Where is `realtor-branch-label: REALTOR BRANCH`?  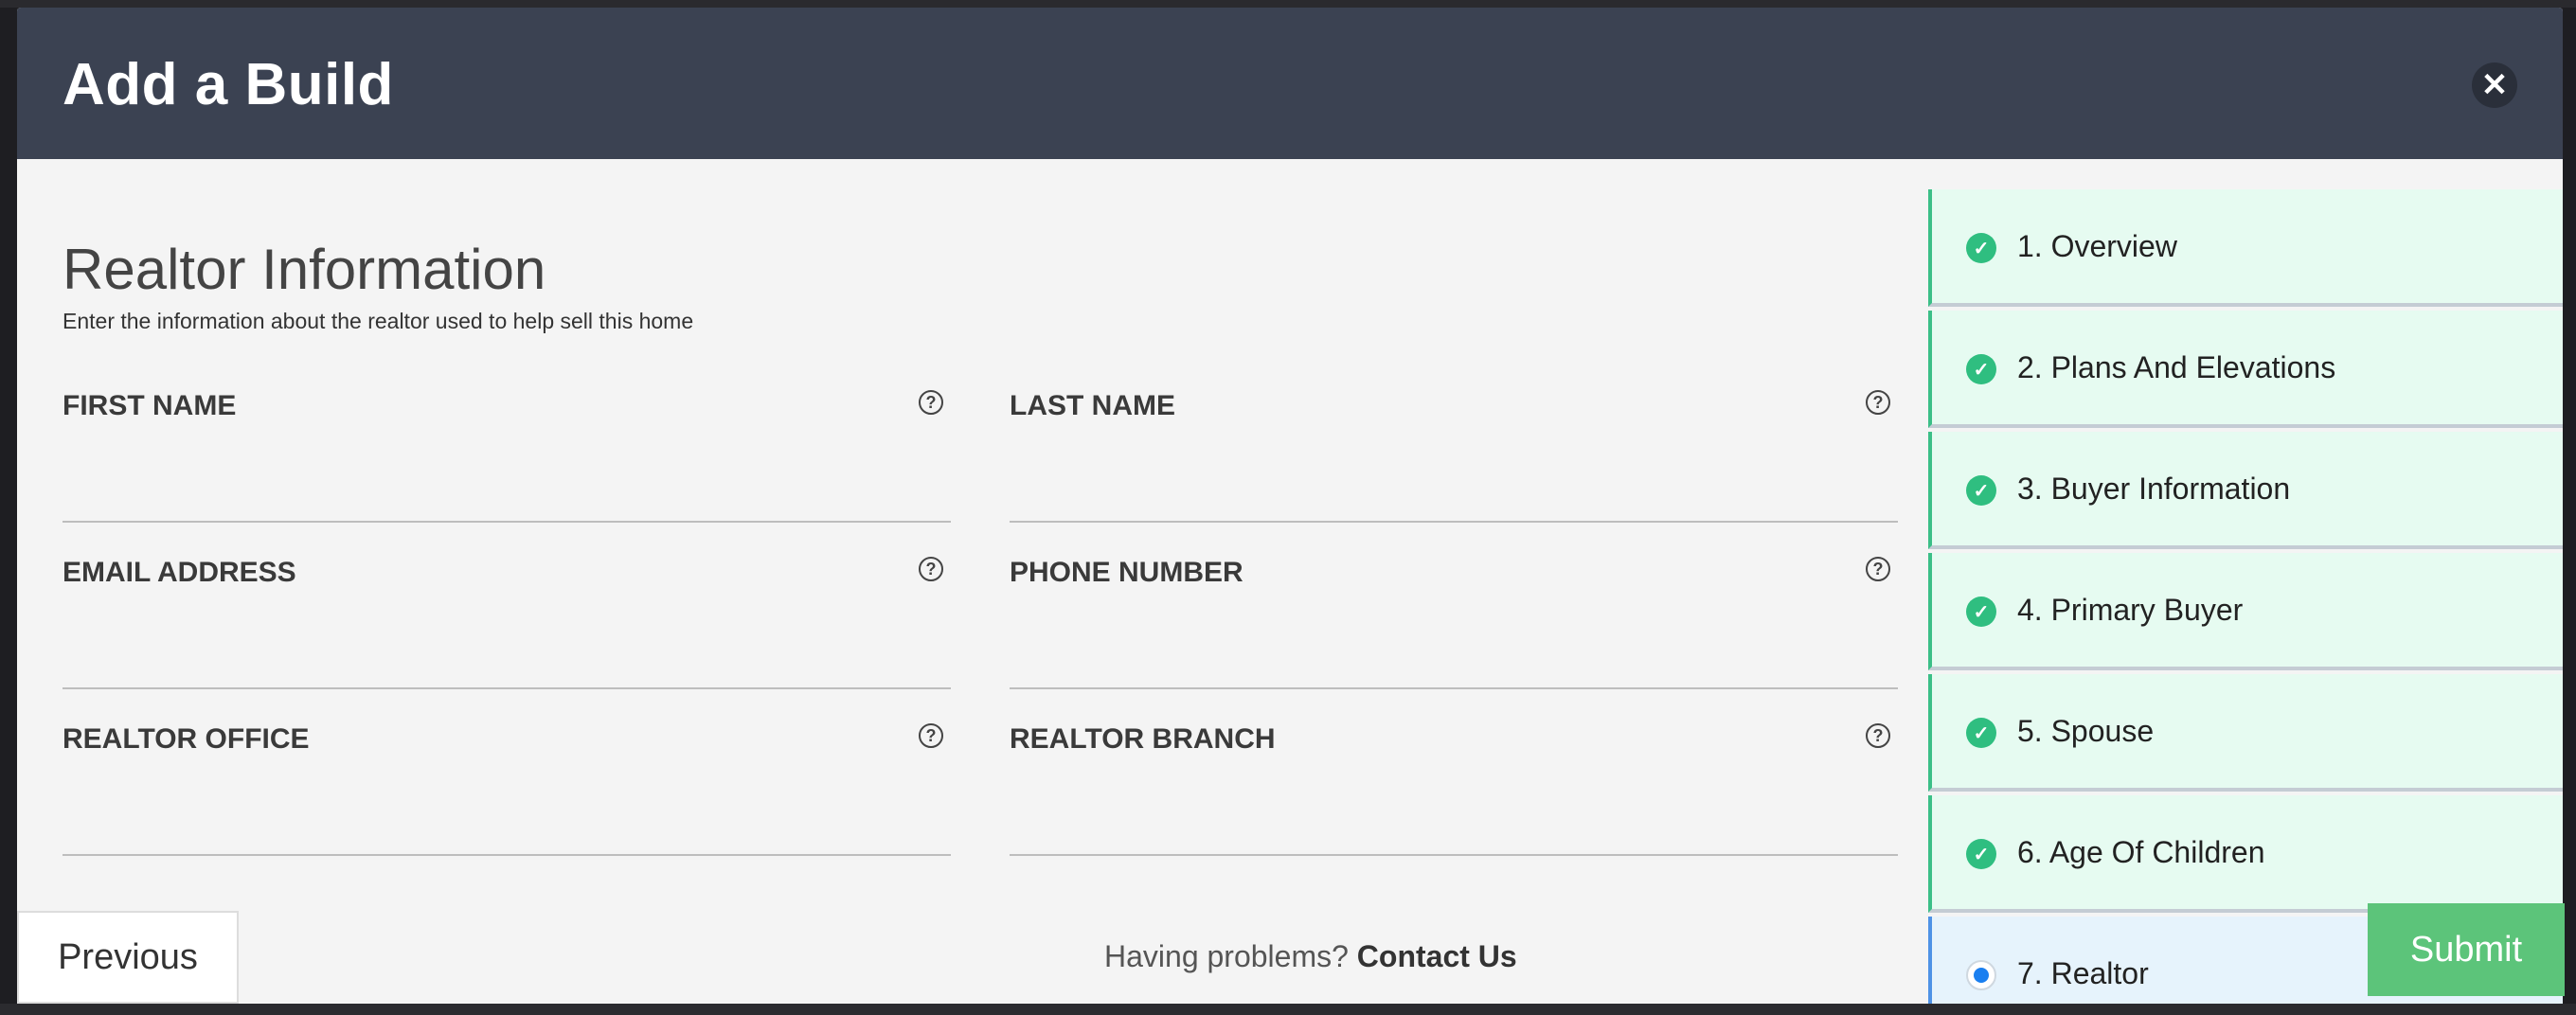 realtor-branch-label: REALTOR BRANCH is located at coordinates (1143, 739).